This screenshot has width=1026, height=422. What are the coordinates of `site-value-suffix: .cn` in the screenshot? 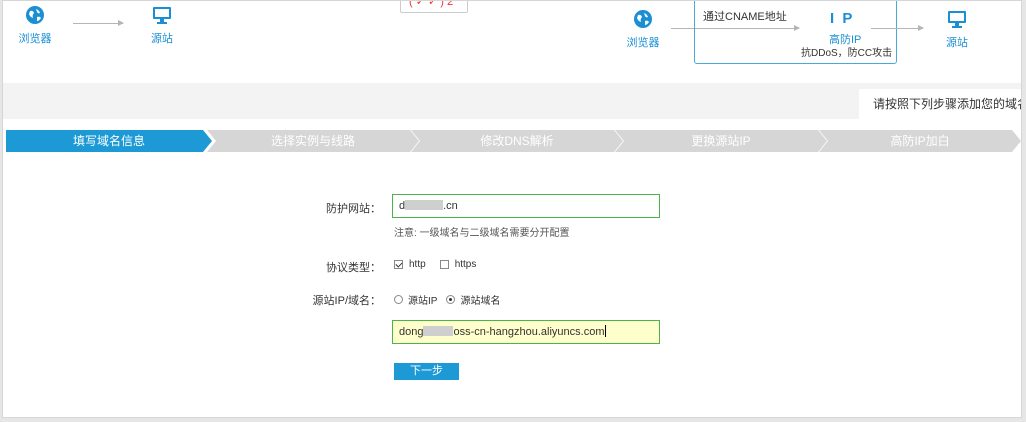 It's located at (450, 206).